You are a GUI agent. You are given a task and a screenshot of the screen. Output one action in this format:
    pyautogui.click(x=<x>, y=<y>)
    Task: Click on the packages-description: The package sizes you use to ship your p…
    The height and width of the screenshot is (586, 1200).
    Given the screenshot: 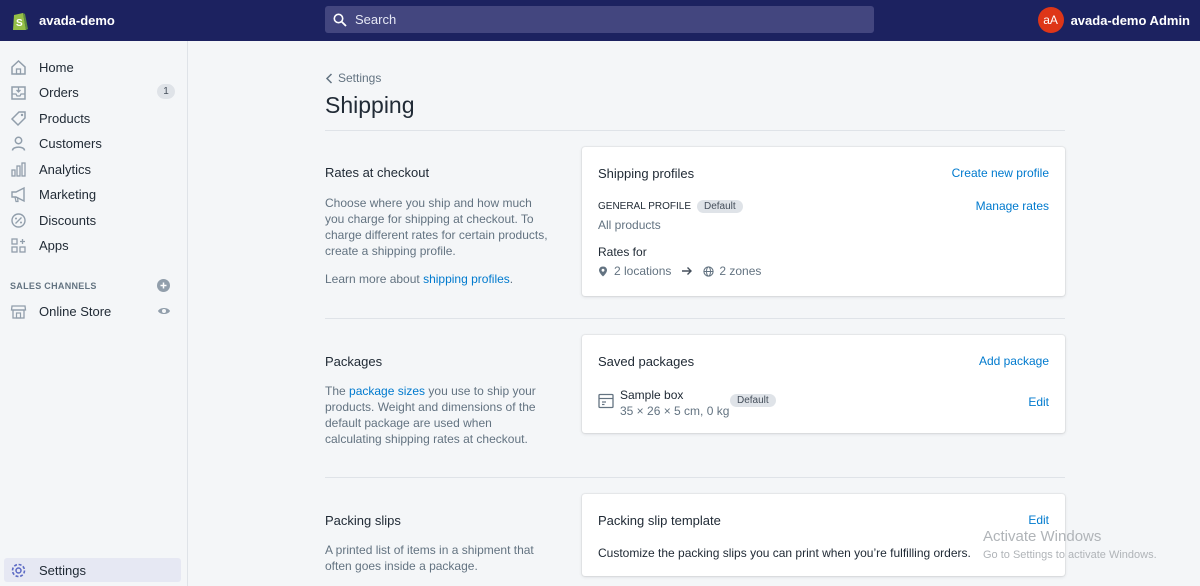 What is the action you would take?
    pyautogui.click(x=437, y=415)
    